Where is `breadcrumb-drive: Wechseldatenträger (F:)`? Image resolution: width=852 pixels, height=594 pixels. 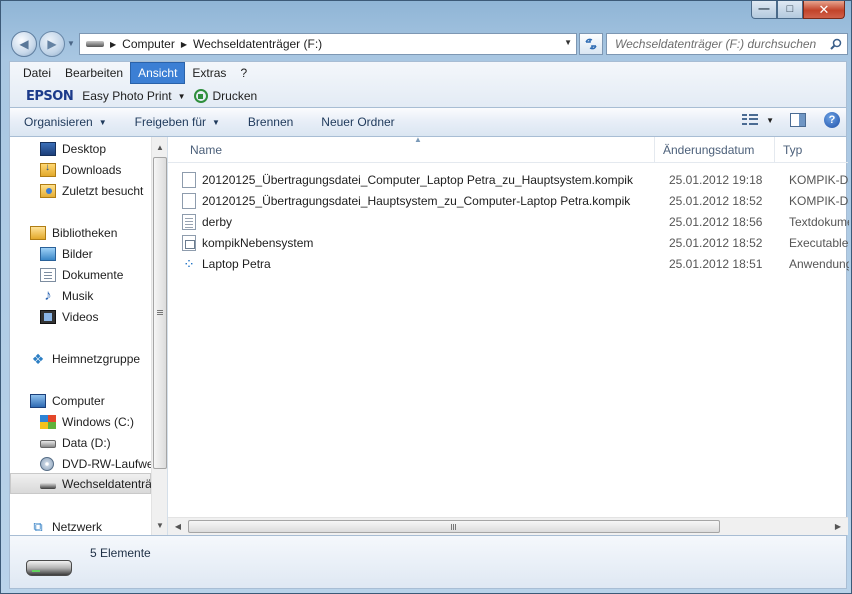 breadcrumb-drive: Wechseldatenträger (F:) is located at coordinates (257, 44).